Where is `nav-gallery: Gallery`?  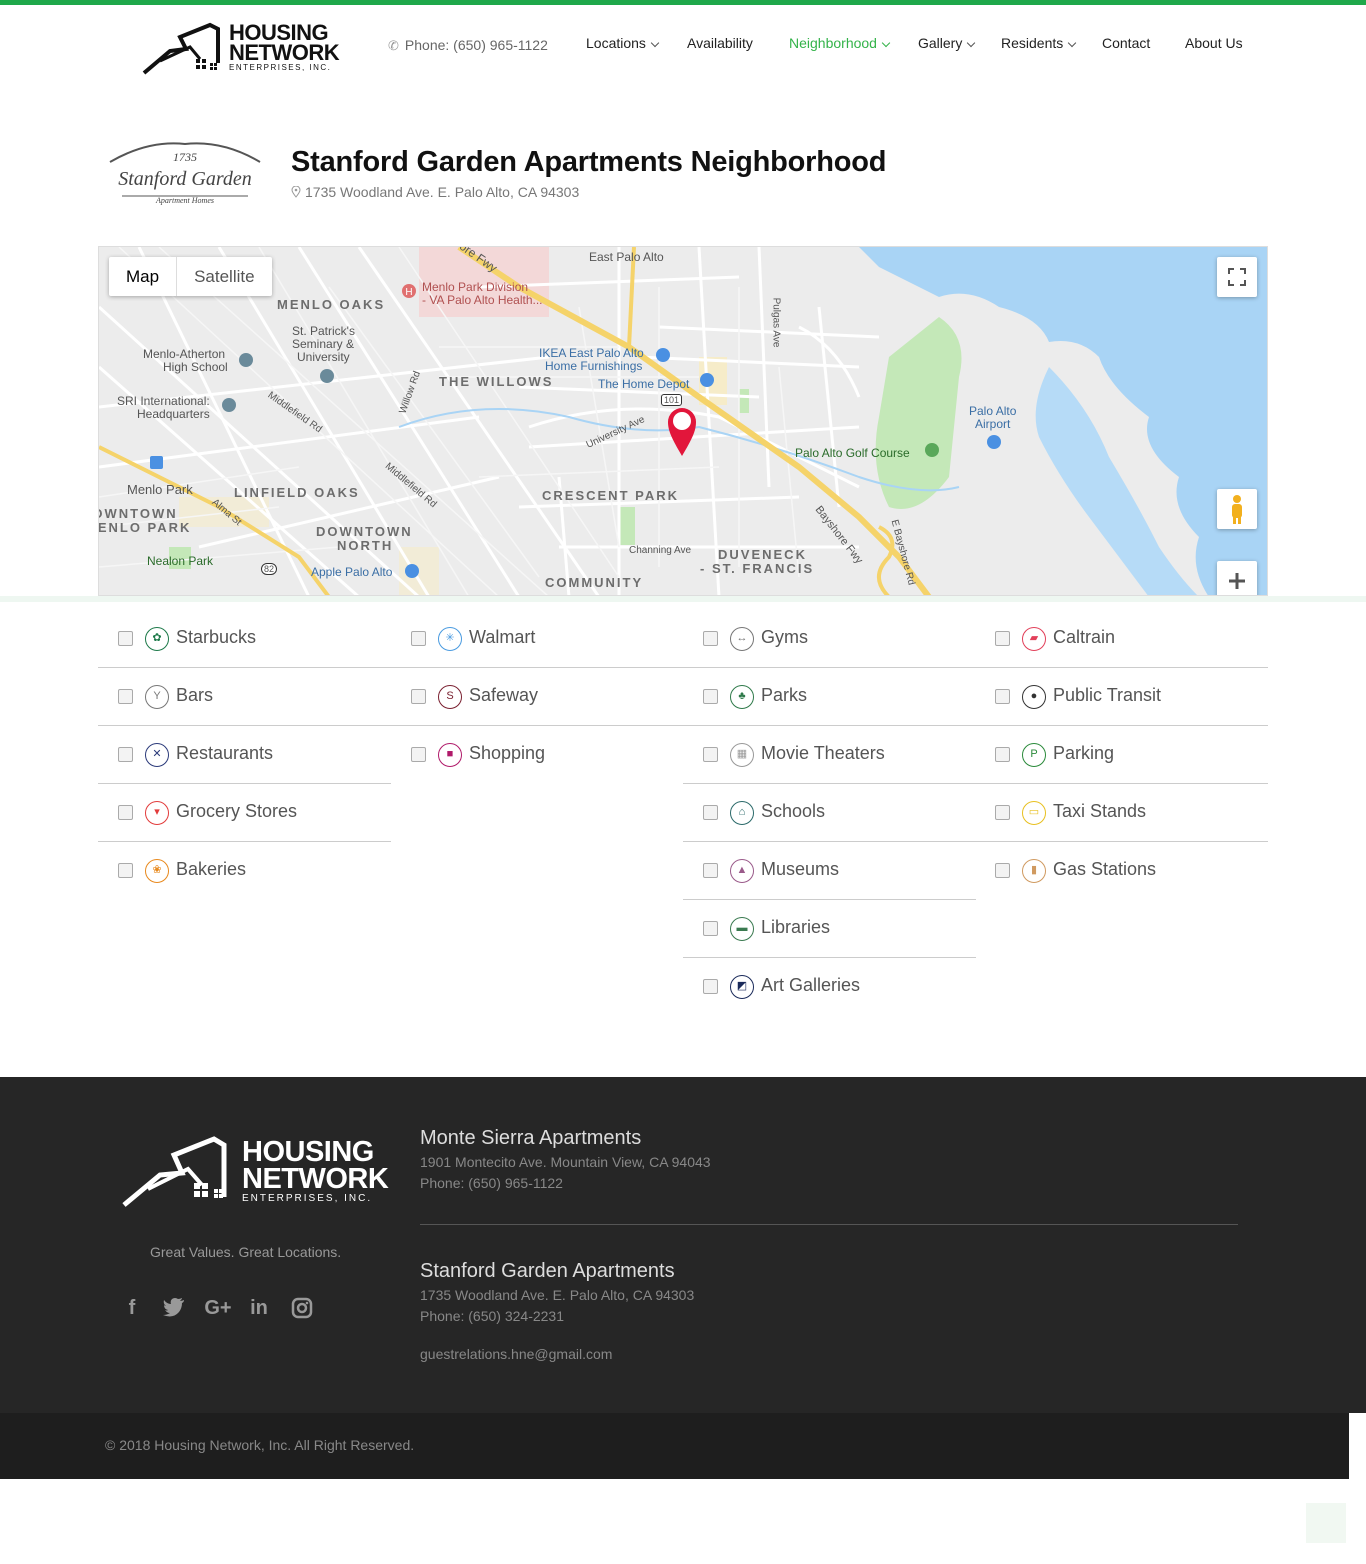
nav-gallery: Gallery is located at coordinates (947, 43).